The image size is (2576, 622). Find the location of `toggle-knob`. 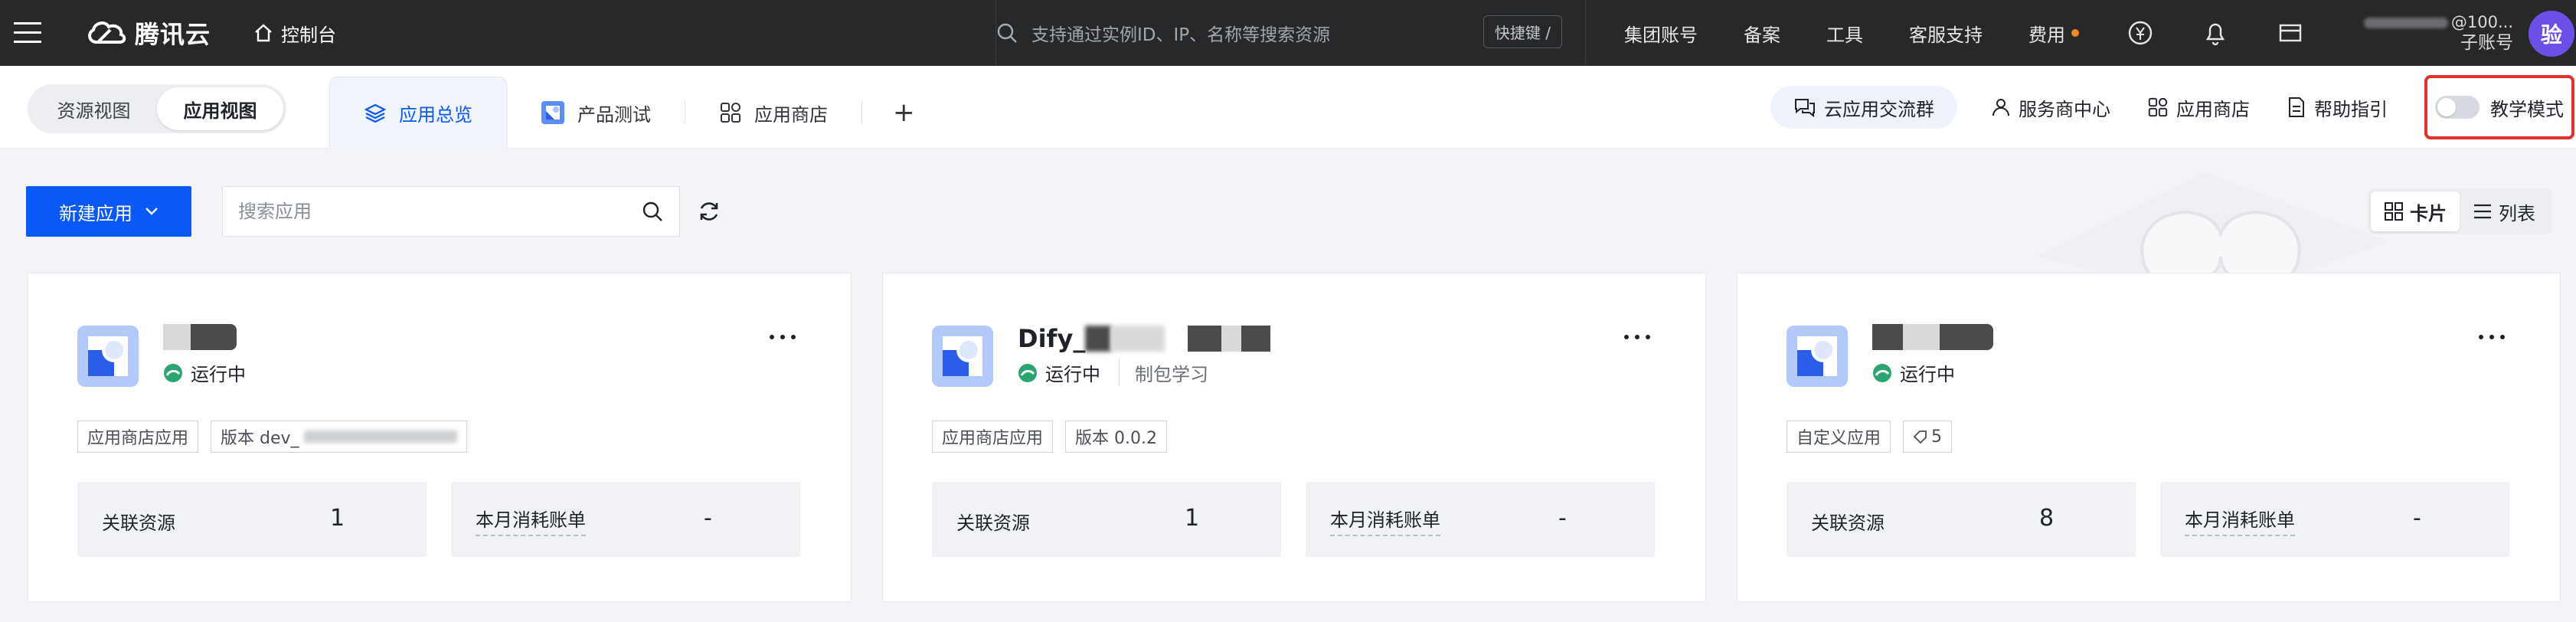

toggle-knob is located at coordinates (2446, 107).